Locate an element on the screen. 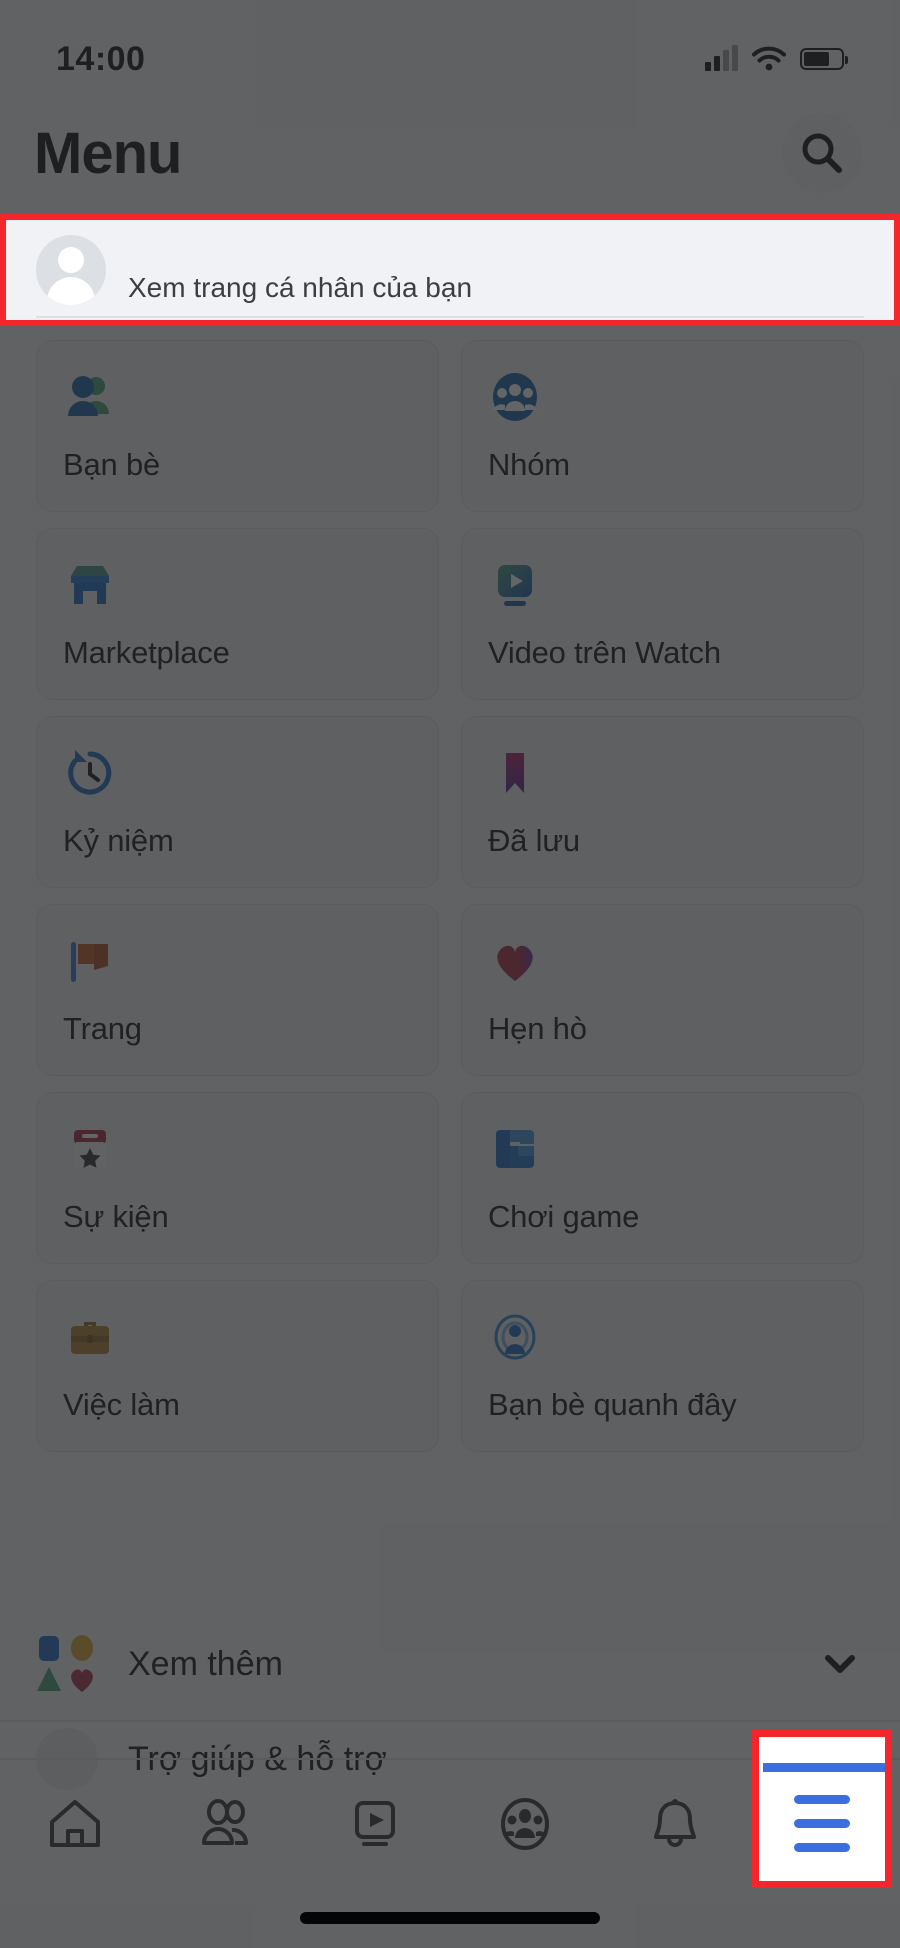 The height and width of the screenshot is (1948, 900). menu-tile-groups: Nhóm is located at coordinates (662, 426).